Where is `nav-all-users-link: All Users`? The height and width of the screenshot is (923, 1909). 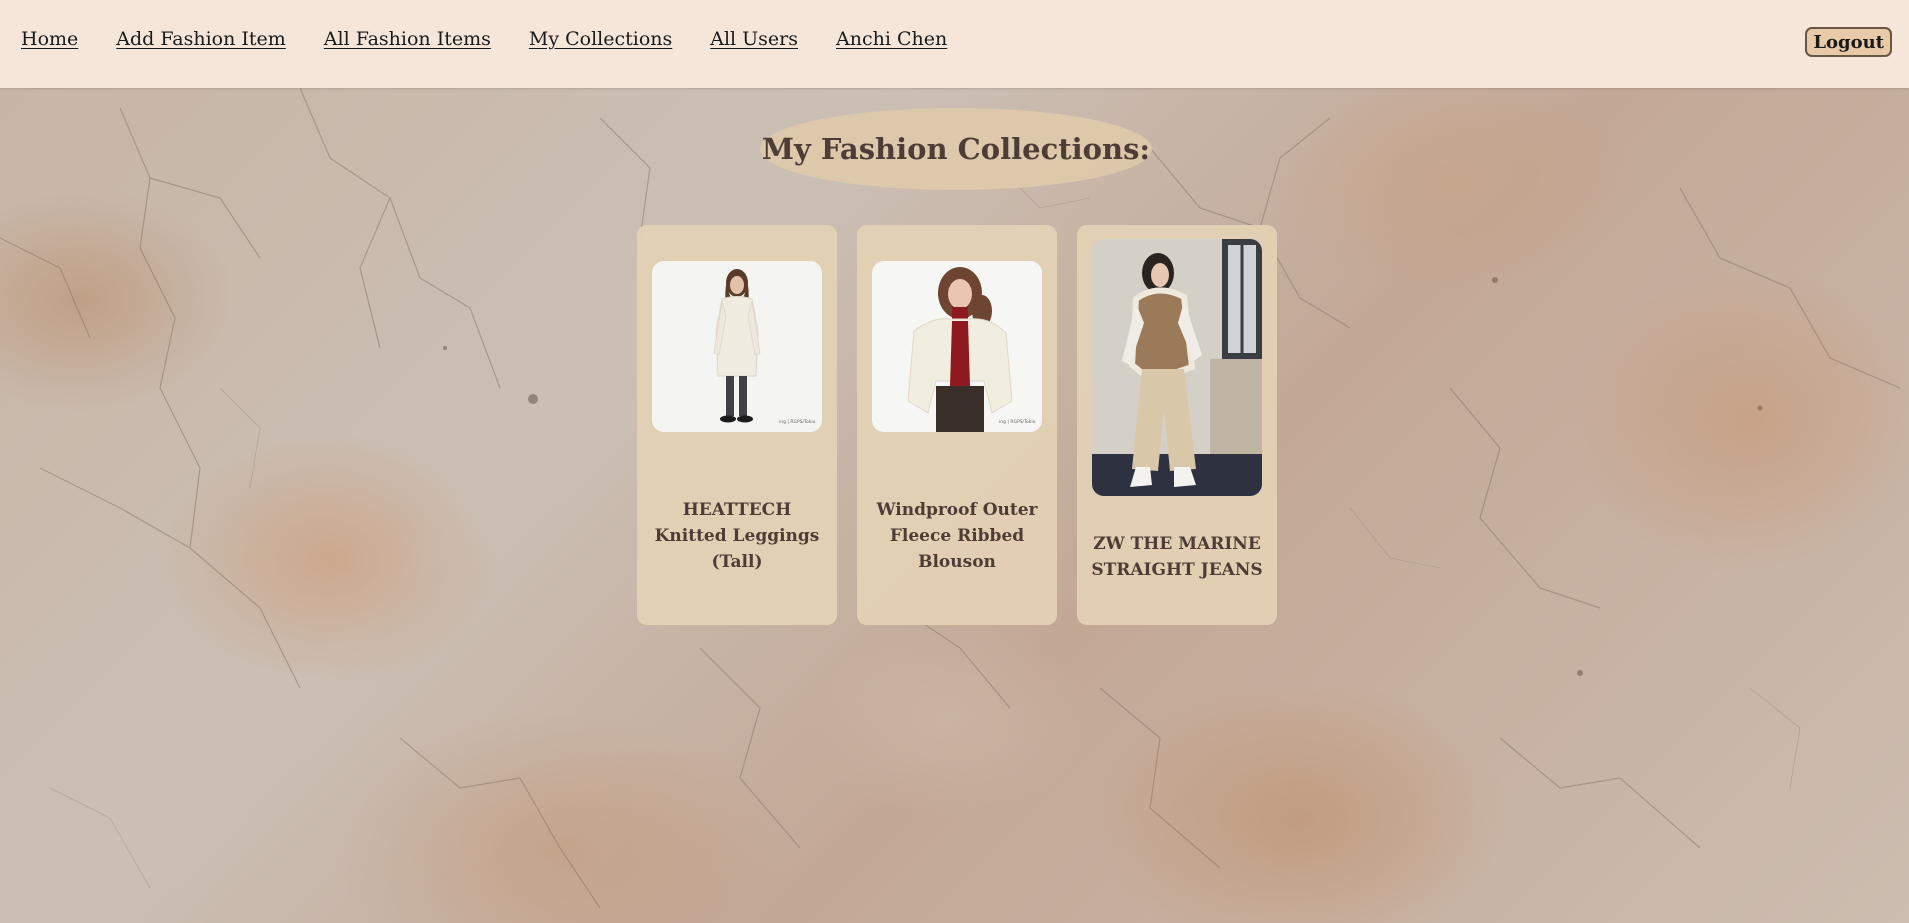 nav-all-users-link: All Users is located at coordinates (754, 39).